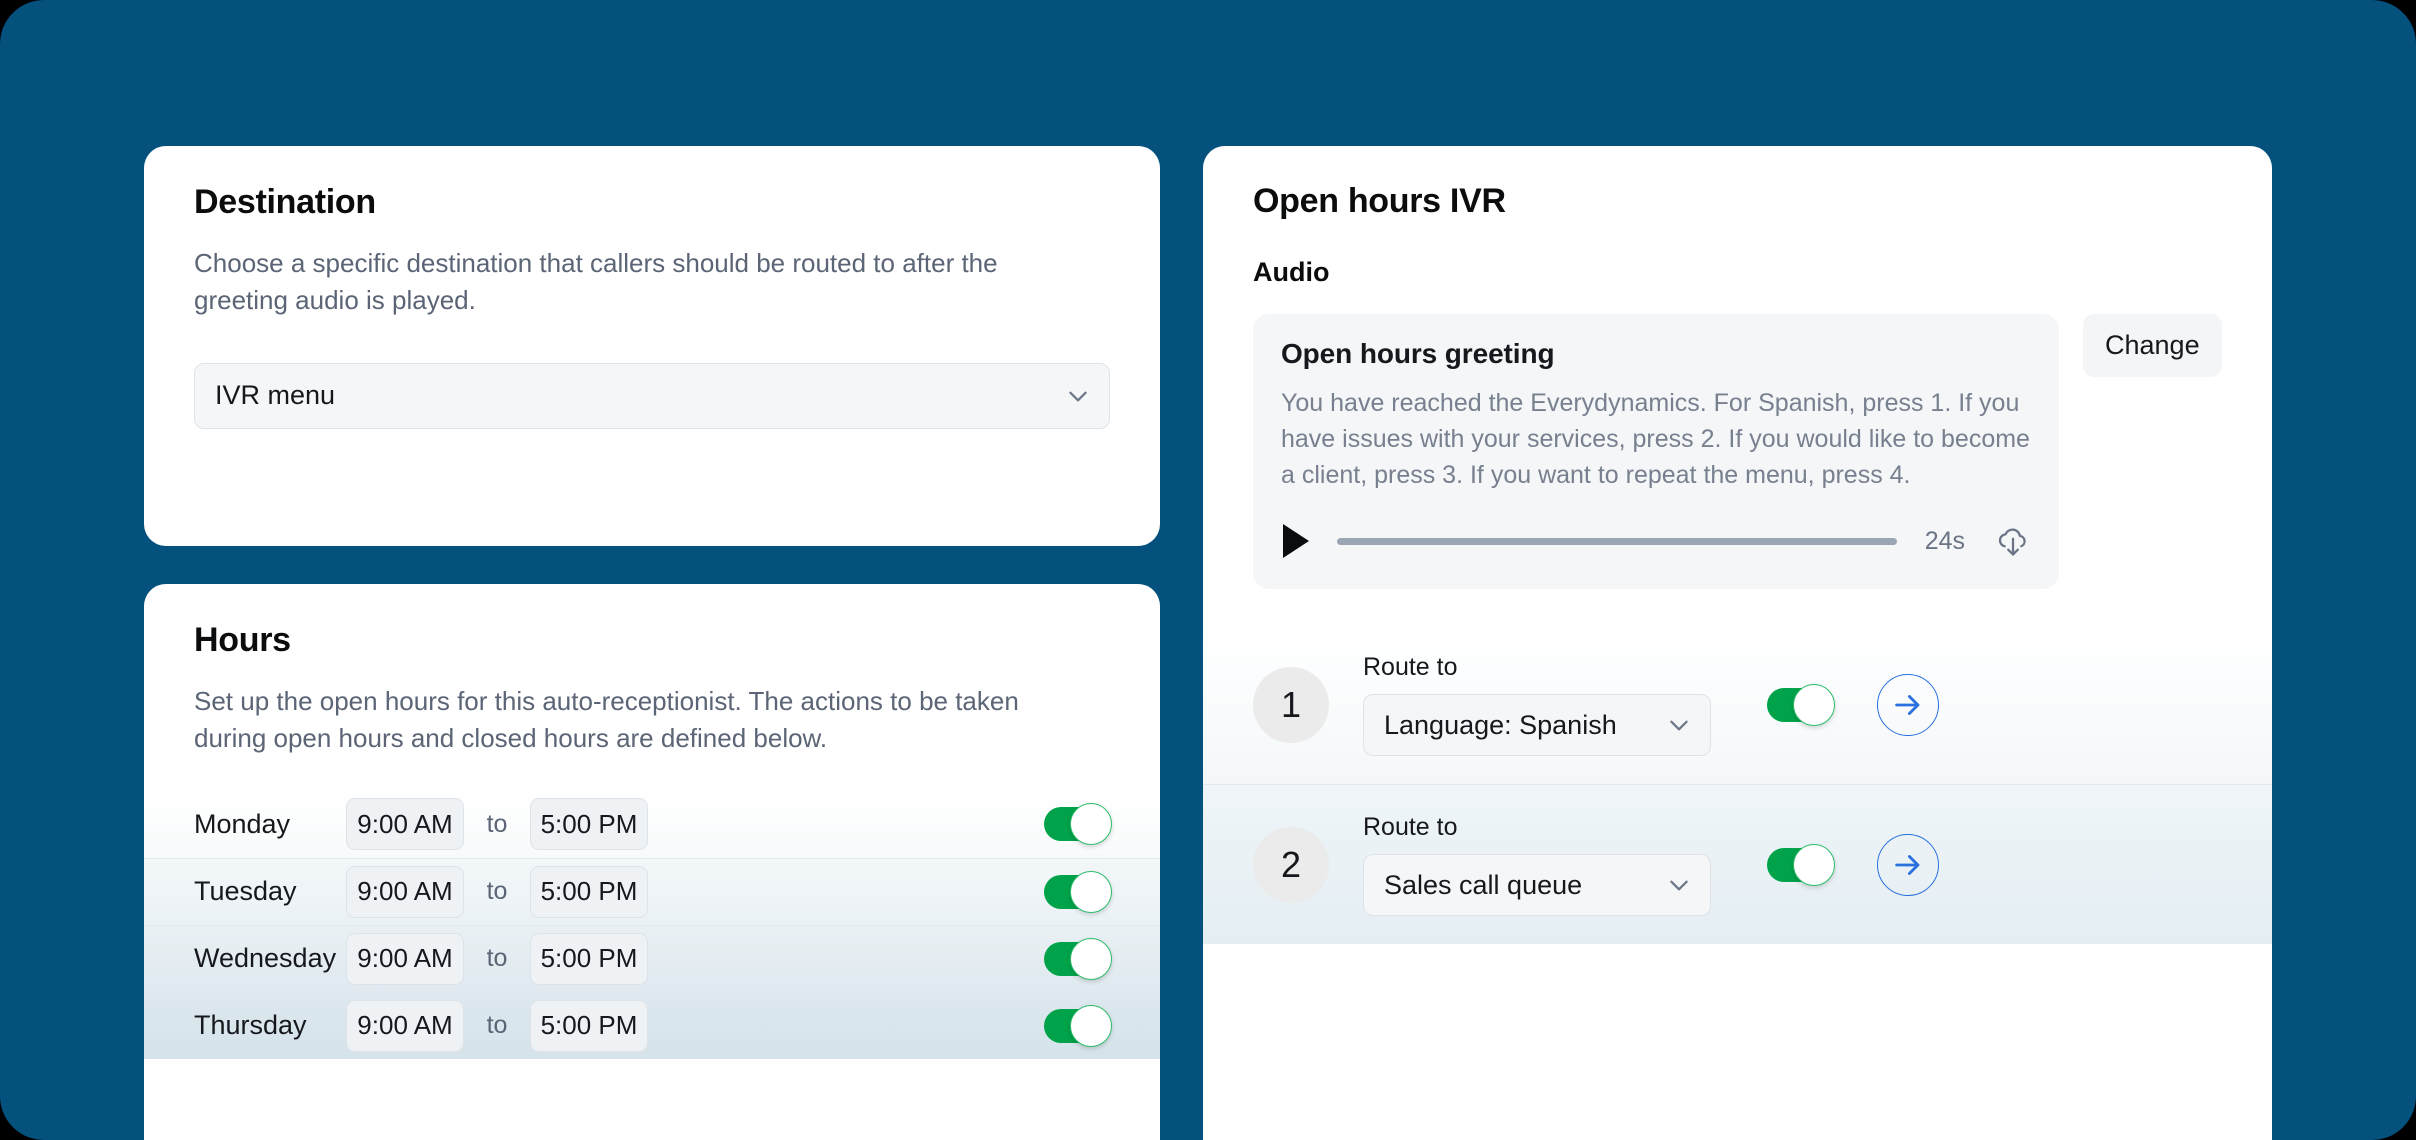 This screenshot has height=1140, width=2416. What do you see at coordinates (250, 1025) in the screenshot?
I see `day-label: Thursday` at bounding box center [250, 1025].